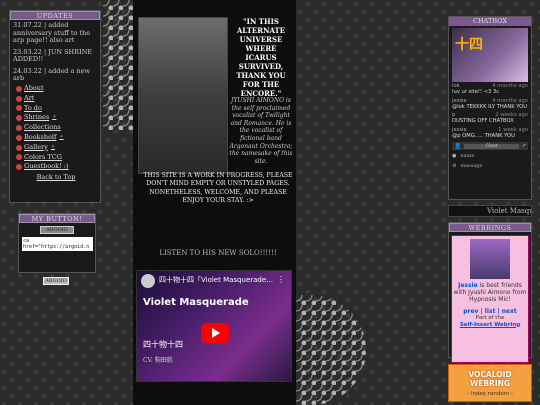  I want to click on external-link-icon: ↗, so click(524, 146).